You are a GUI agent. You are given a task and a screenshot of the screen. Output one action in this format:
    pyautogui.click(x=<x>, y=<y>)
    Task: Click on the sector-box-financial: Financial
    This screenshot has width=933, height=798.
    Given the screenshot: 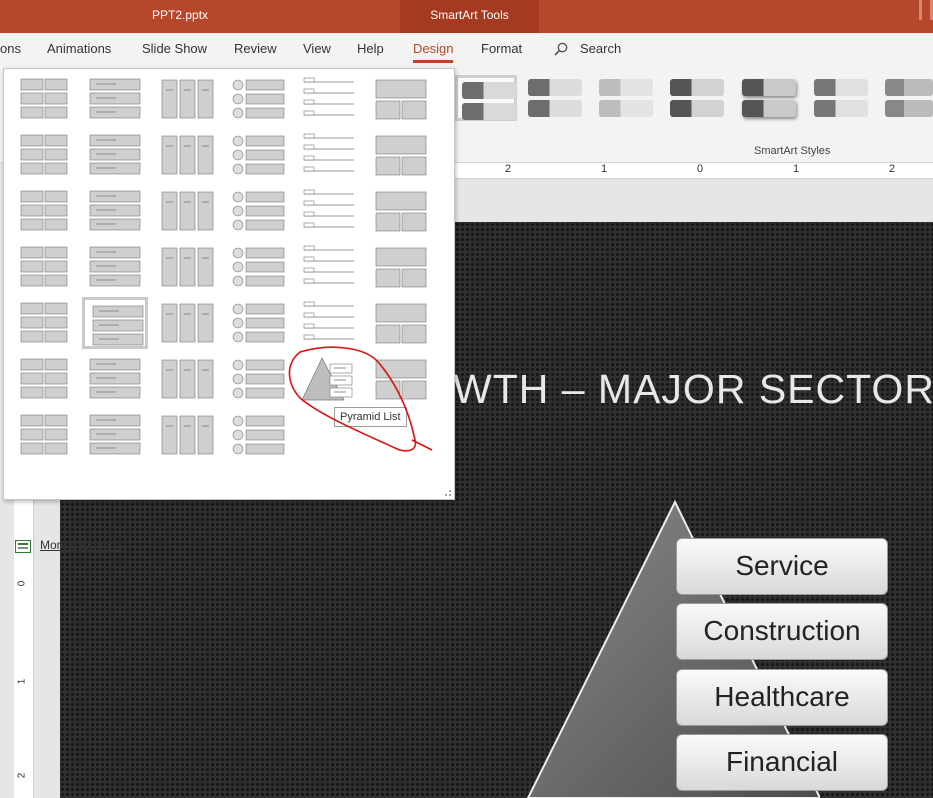 What is the action you would take?
    pyautogui.click(x=782, y=762)
    